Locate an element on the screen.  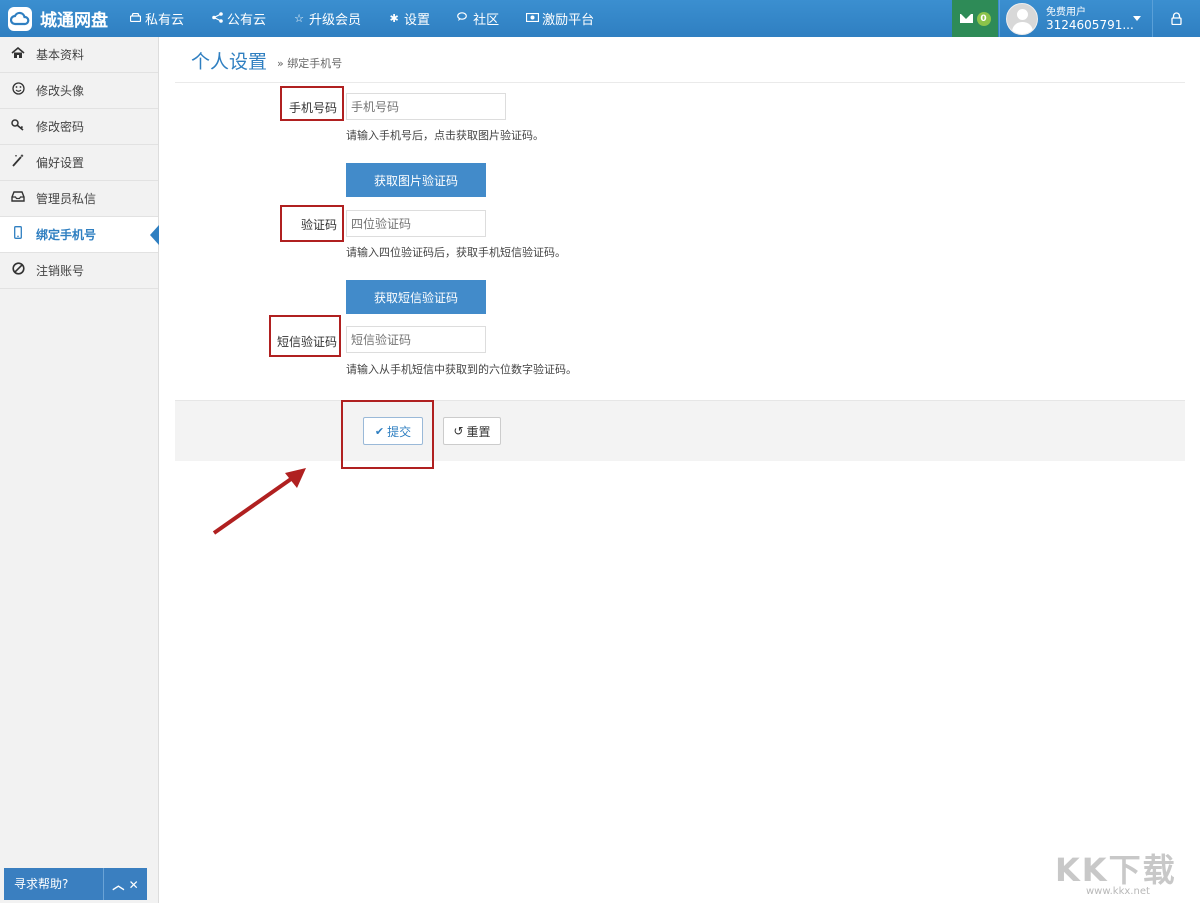
close-icon: ✕ is located at coordinates (134, 885).